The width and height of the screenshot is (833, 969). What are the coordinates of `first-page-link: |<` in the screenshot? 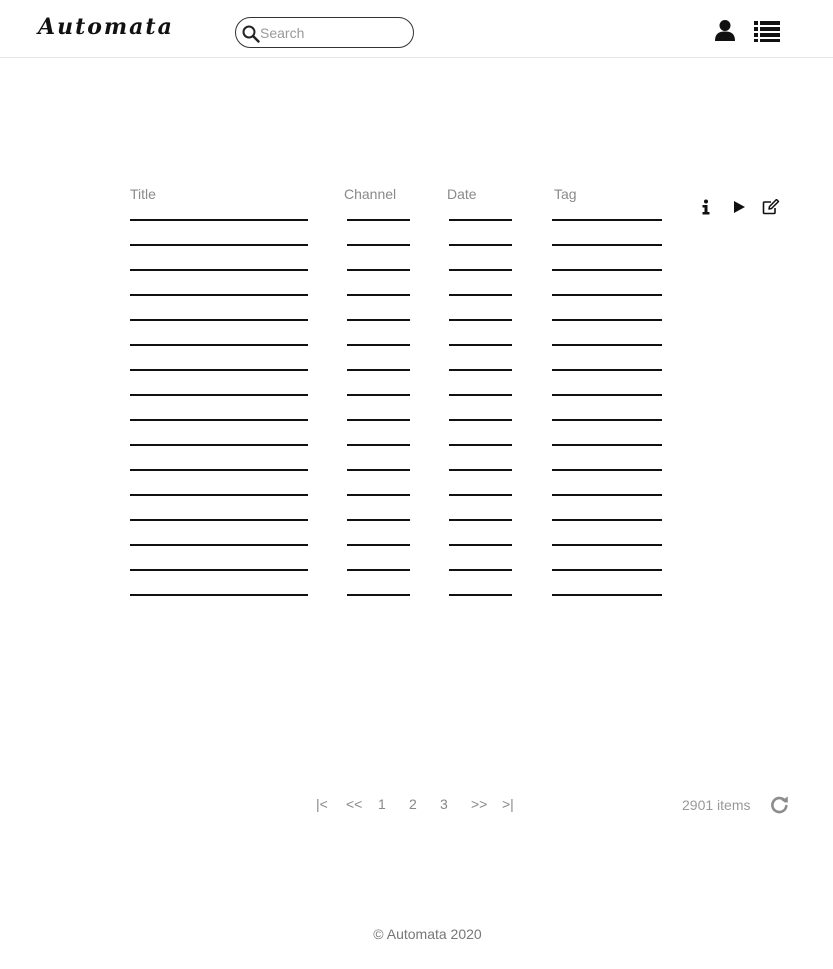 It's located at (322, 804).